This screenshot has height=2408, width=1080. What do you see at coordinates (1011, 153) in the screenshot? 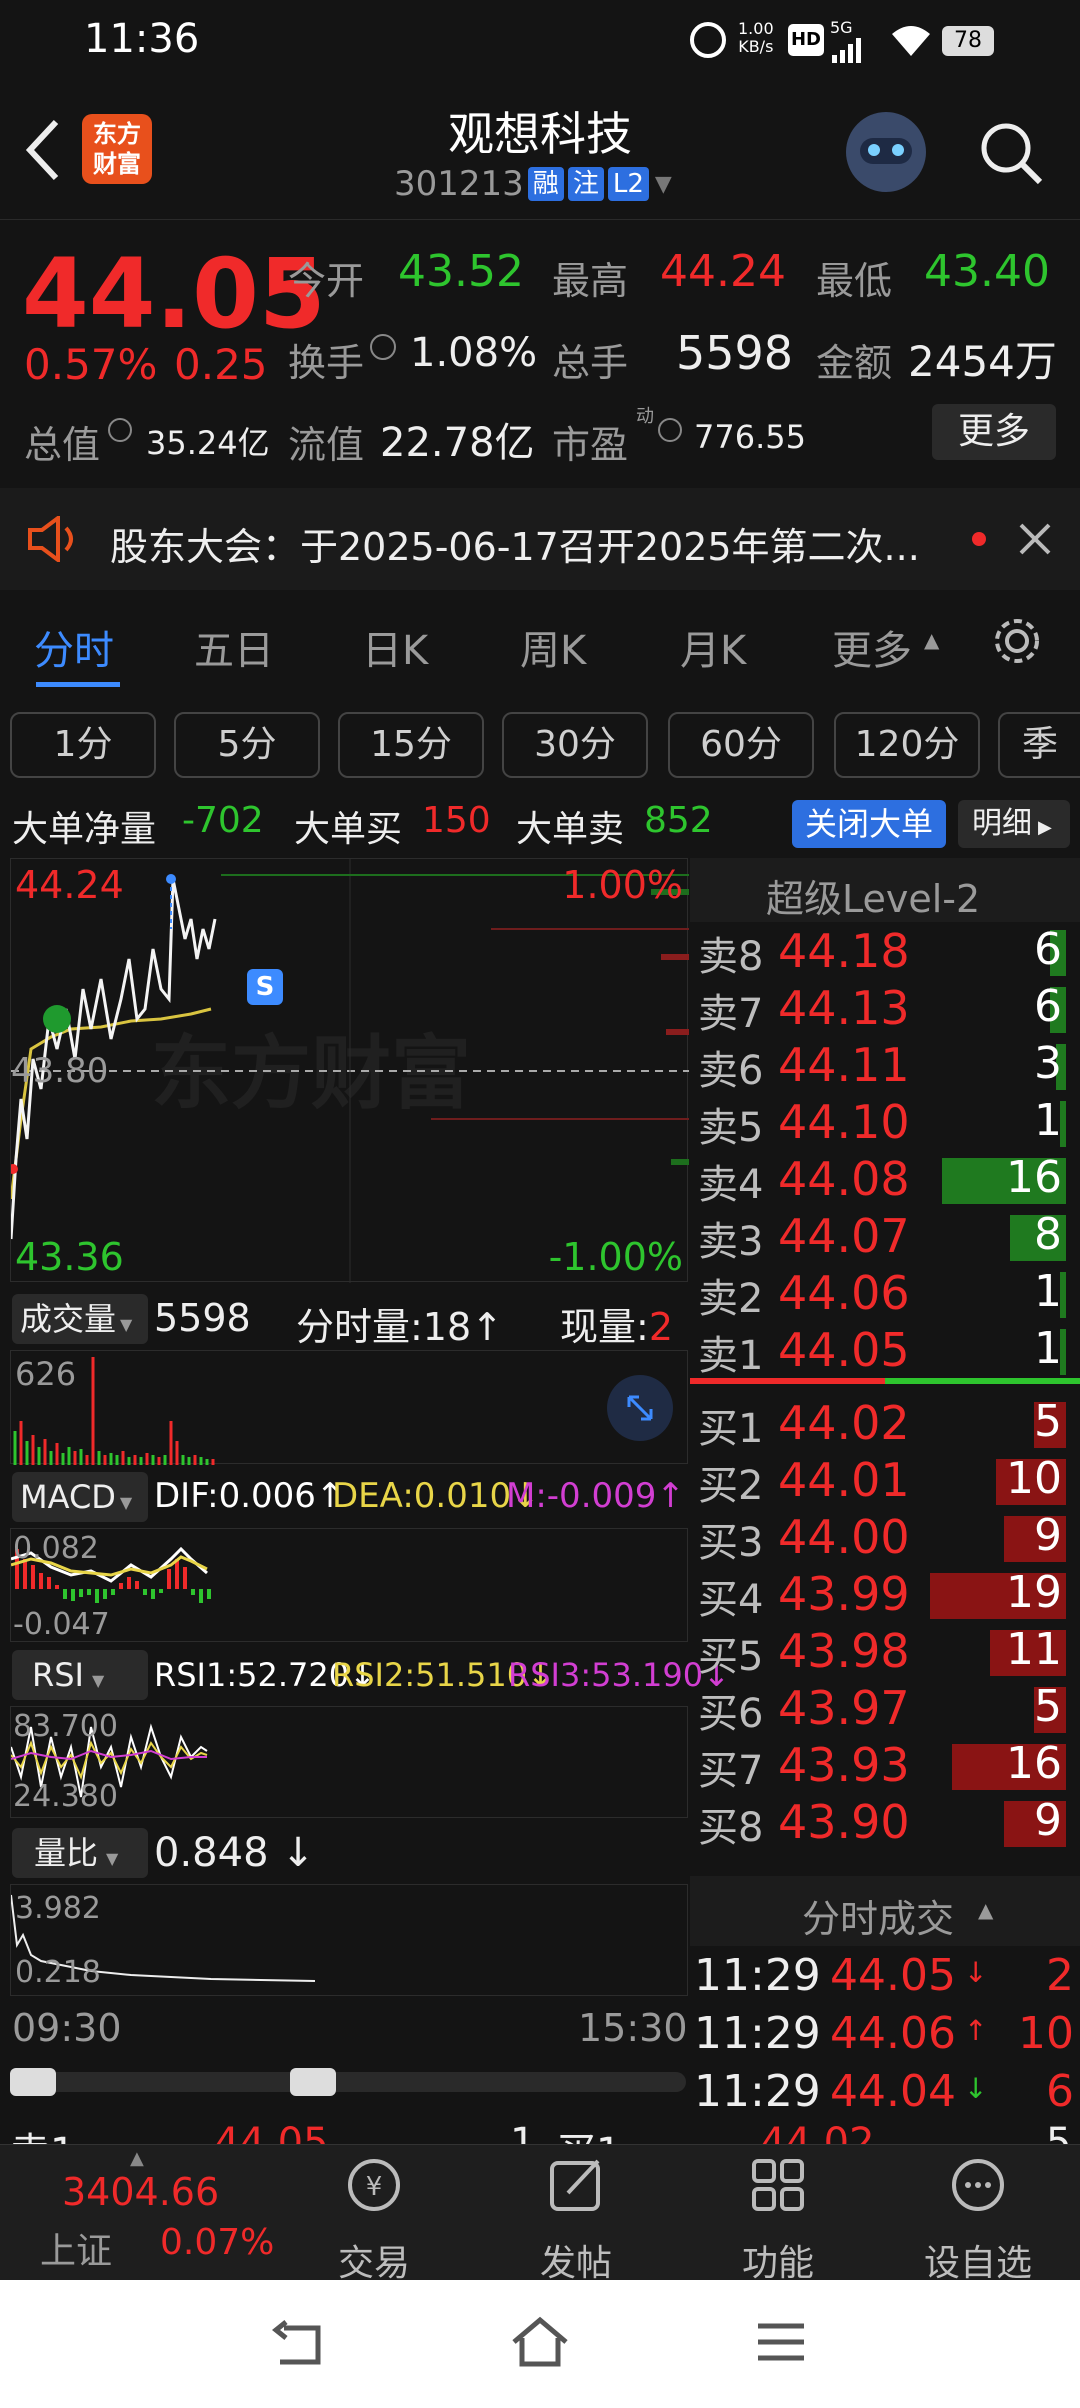
I see `search-icon` at bounding box center [1011, 153].